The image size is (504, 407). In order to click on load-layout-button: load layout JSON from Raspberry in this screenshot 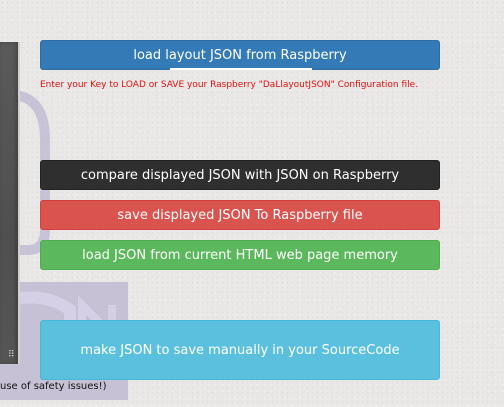, I will do `click(240, 55)`.